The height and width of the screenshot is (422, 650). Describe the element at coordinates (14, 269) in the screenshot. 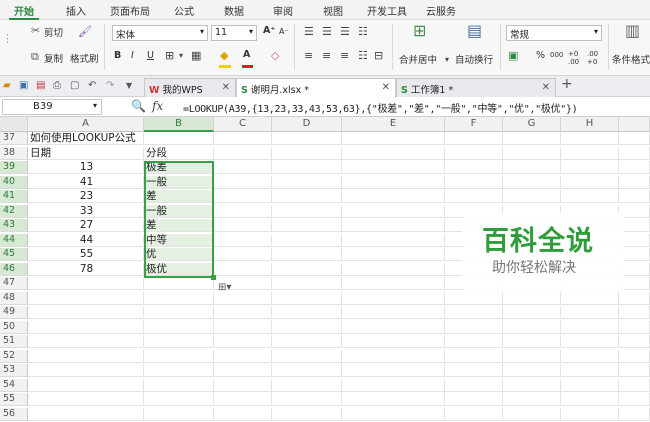

I see `row-header: 46` at that location.